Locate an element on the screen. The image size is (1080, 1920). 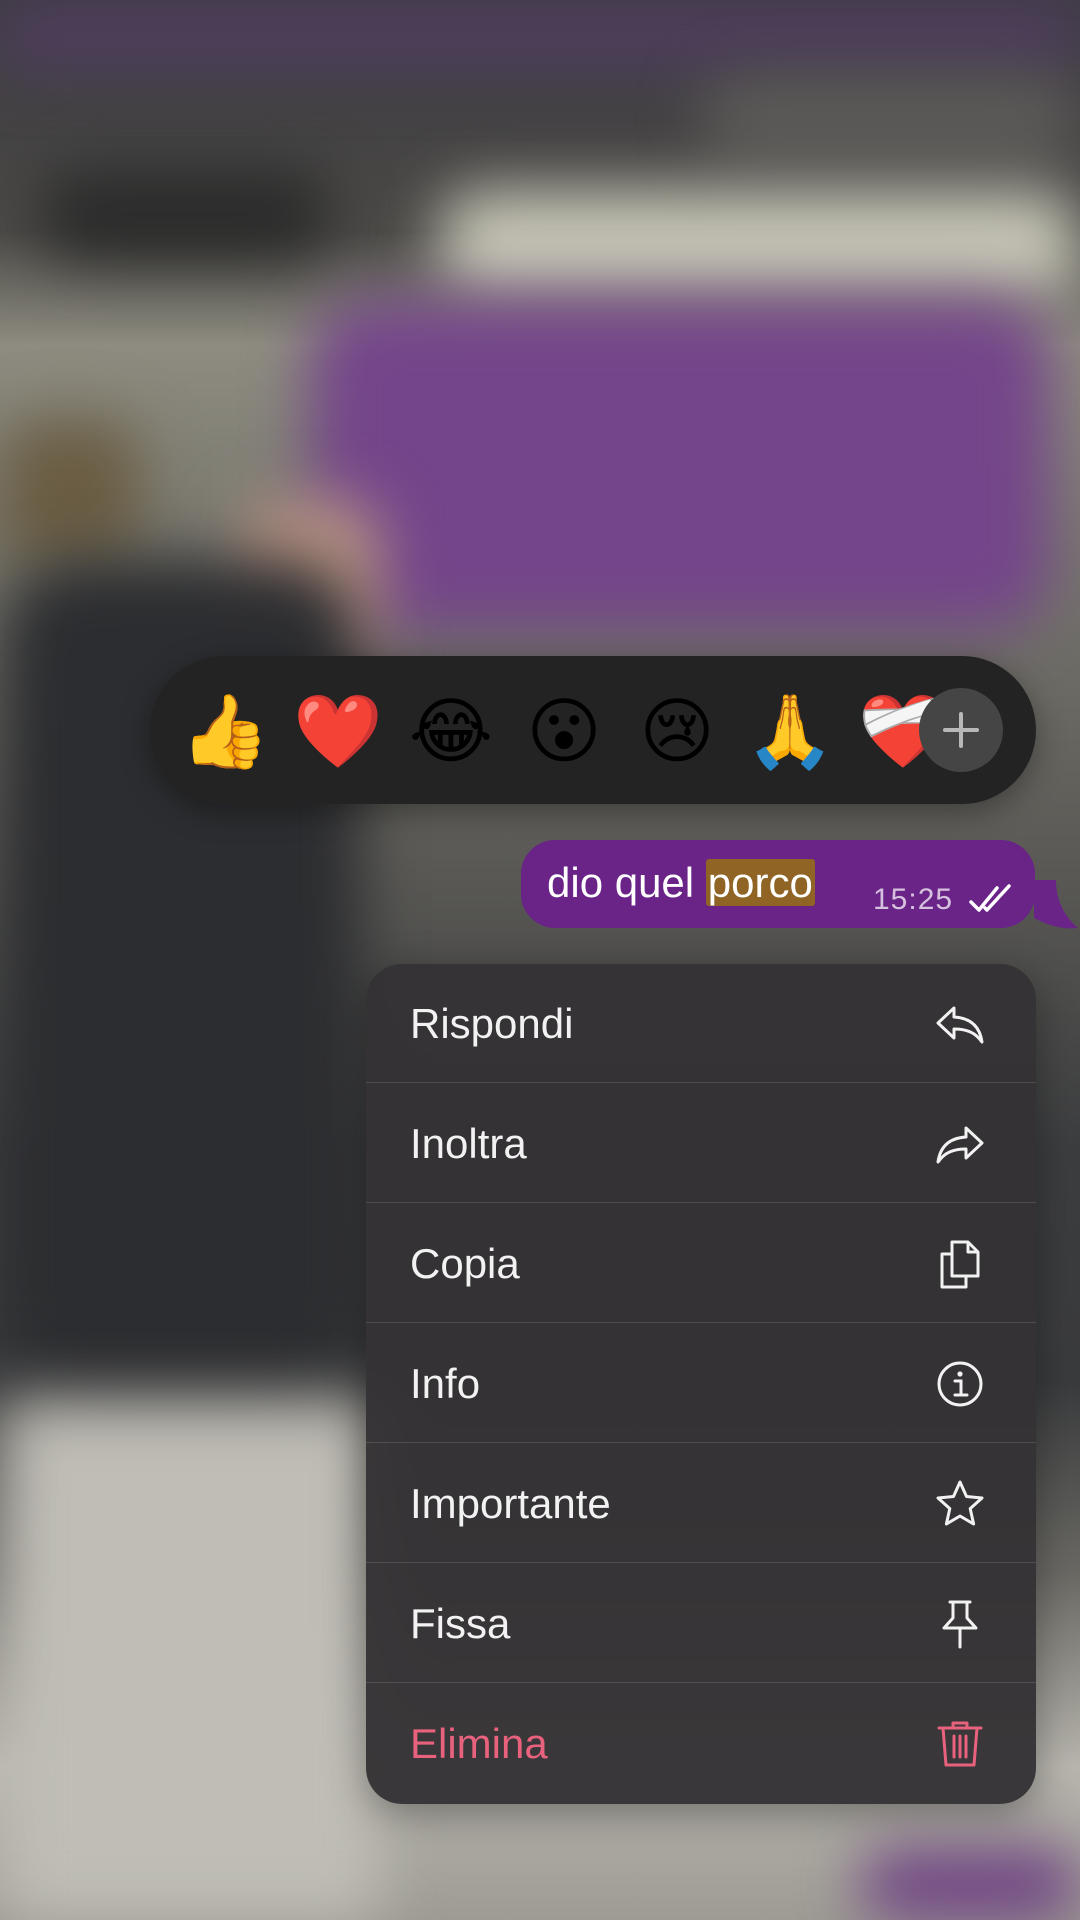
copy-icon is located at coordinates (960, 1264).